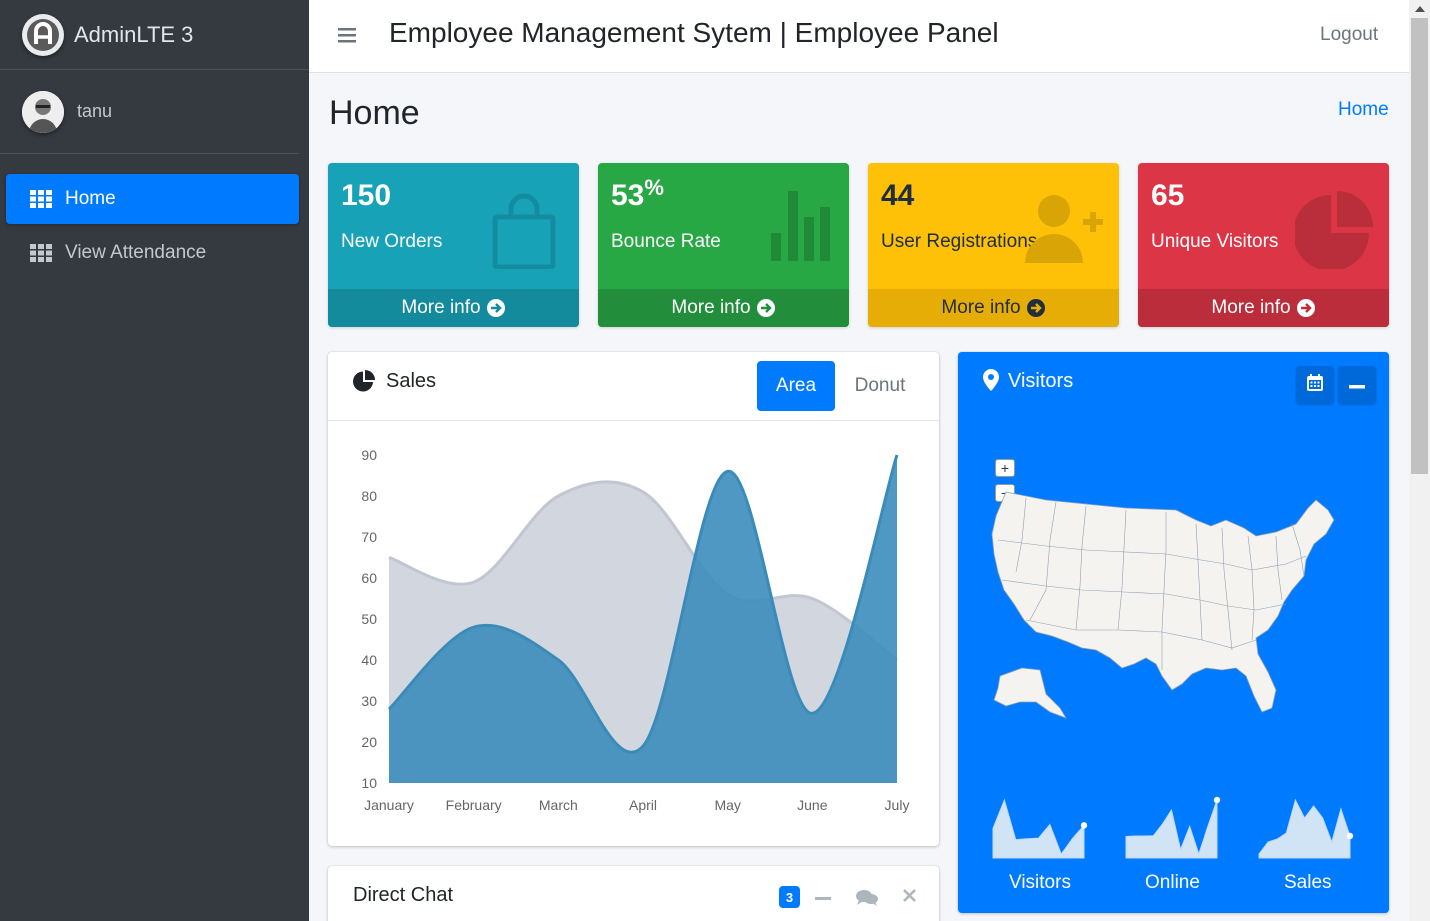  I want to click on box-value: 53%, so click(637, 194).